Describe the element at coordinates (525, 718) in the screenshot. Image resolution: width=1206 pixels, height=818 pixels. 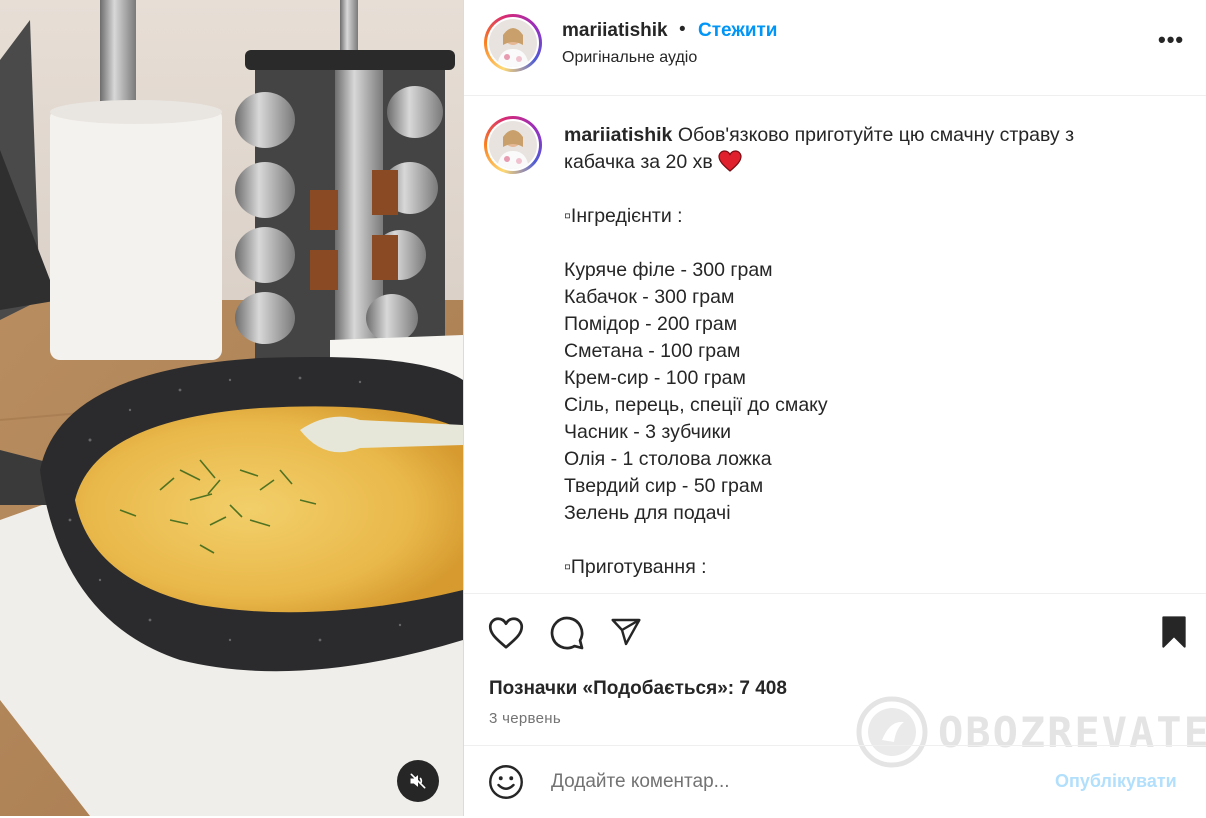
I see `post-date: 3 червень` at that location.